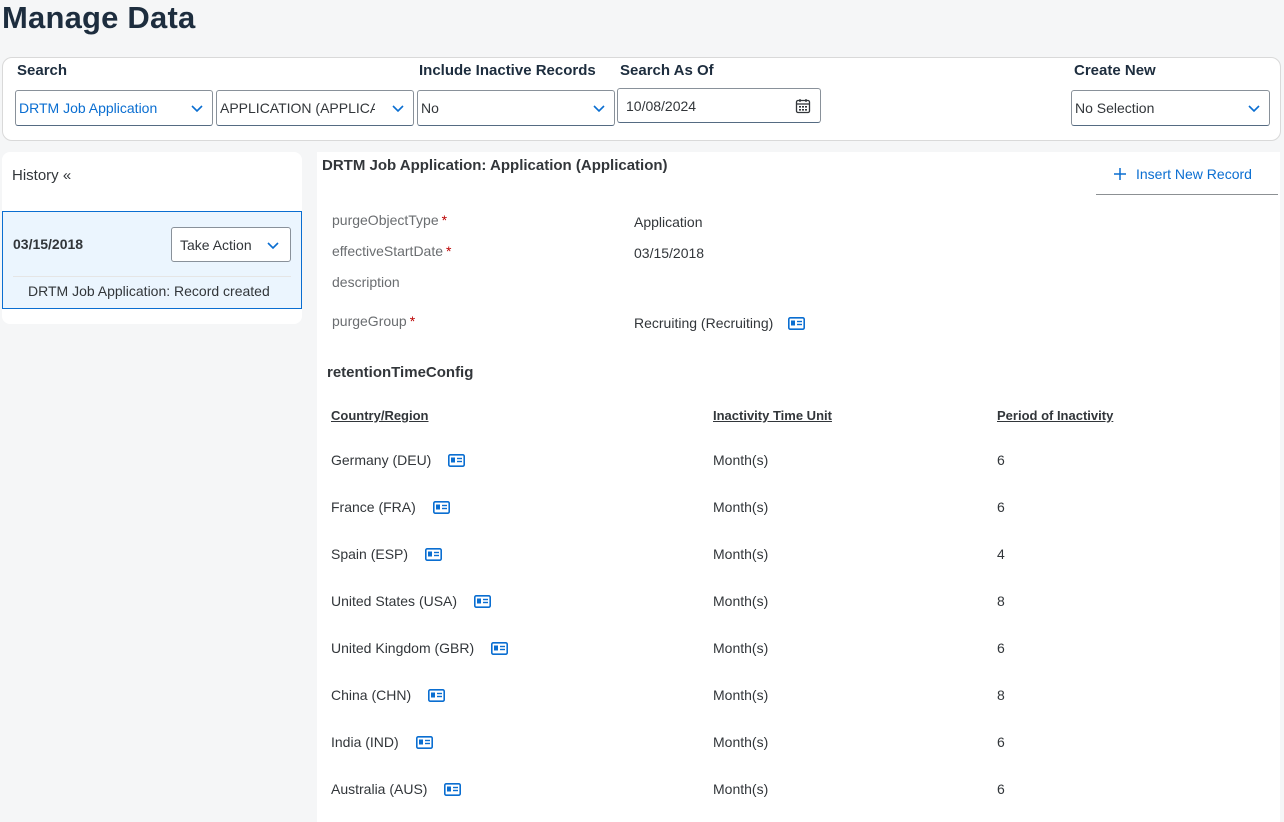 Image resolution: width=1284 pixels, height=822 pixels. Describe the element at coordinates (149, 291) in the screenshot. I see `history-entry-description: DRTM Job Application: Record created` at that location.